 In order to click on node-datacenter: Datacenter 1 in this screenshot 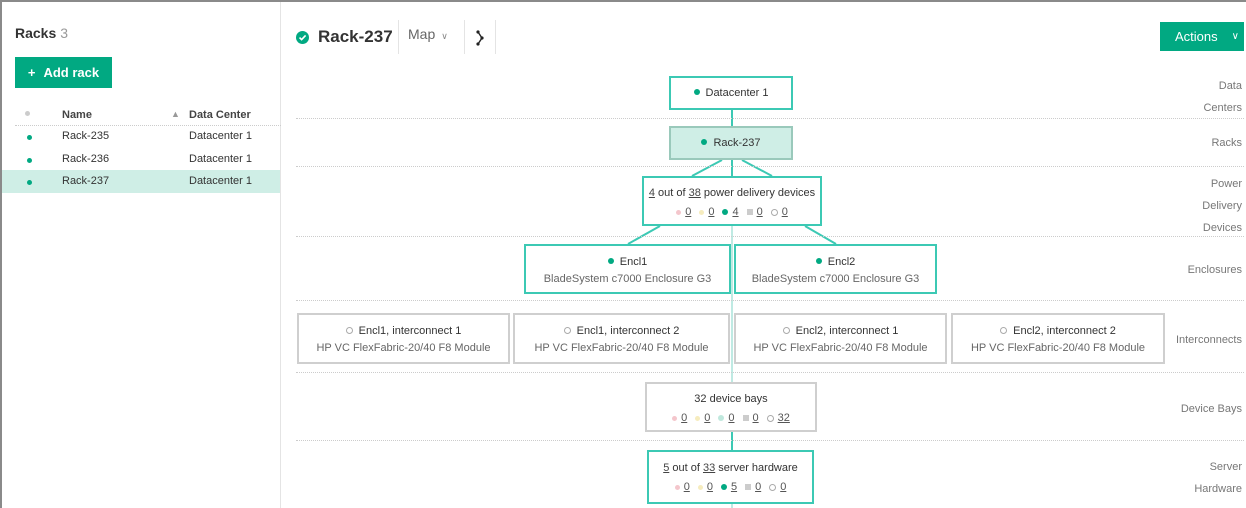, I will do `click(731, 93)`.